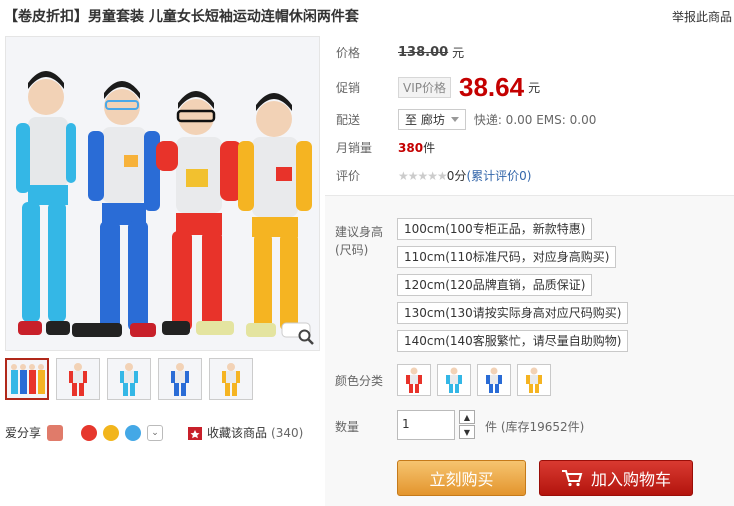 This screenshot has height=506, width=734. I want to click on share-label: 爱分享, so click(23, 433).